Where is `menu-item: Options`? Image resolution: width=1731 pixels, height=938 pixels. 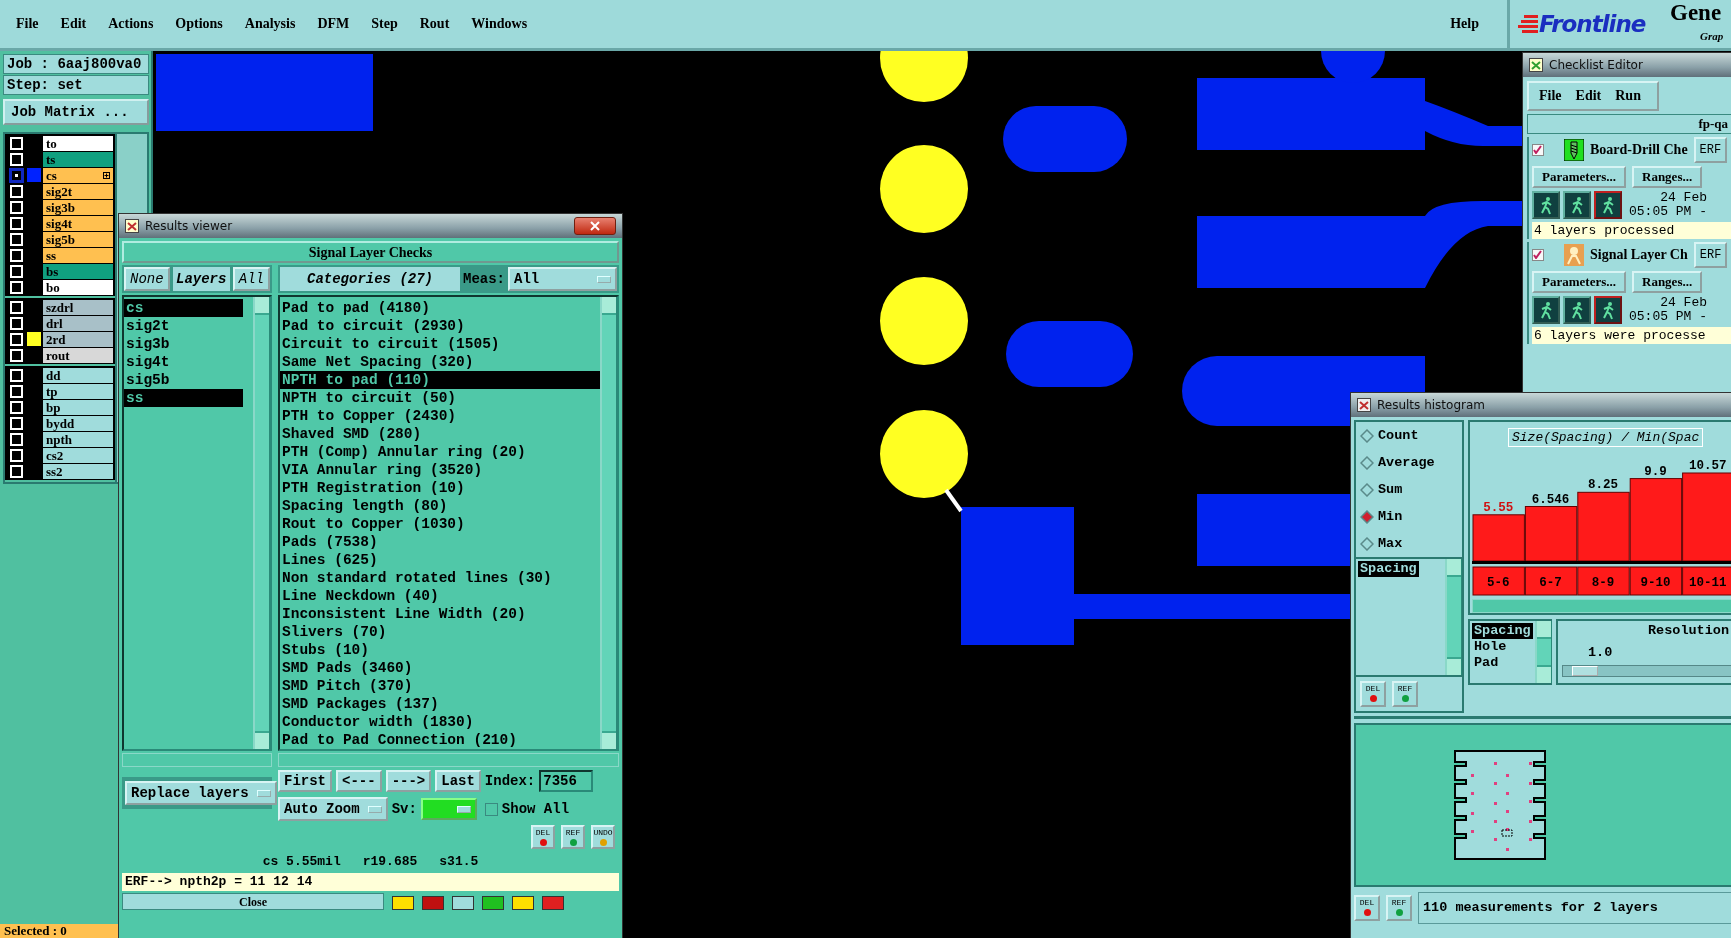
menu-item: Options is located at coordinates (199, 24).